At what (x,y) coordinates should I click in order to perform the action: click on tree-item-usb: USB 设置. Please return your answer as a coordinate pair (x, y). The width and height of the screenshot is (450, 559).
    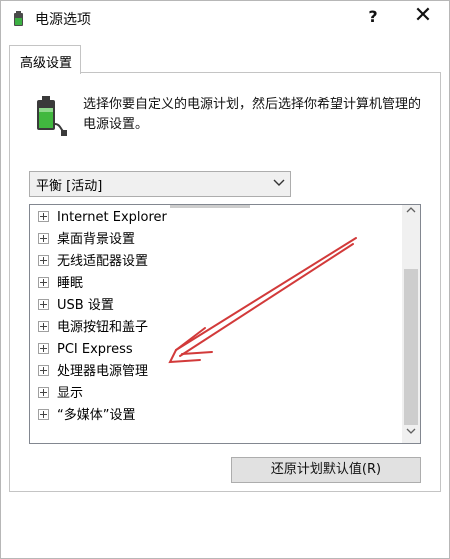
    Looking at the image, I should click on (76, 306).